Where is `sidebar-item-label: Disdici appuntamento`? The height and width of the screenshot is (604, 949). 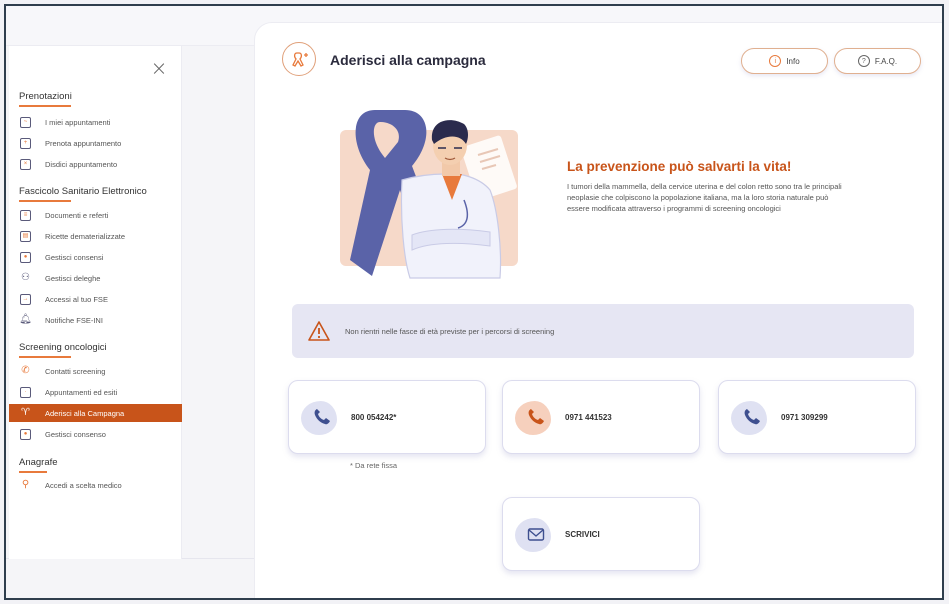 sidebar-item-label: Disdici appuntamento is located at coordinates (81, 164).